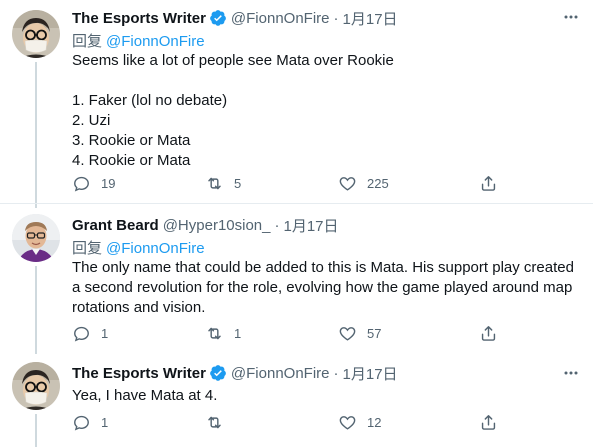  I want to click on retweet-count: 5, so click(238, 183).